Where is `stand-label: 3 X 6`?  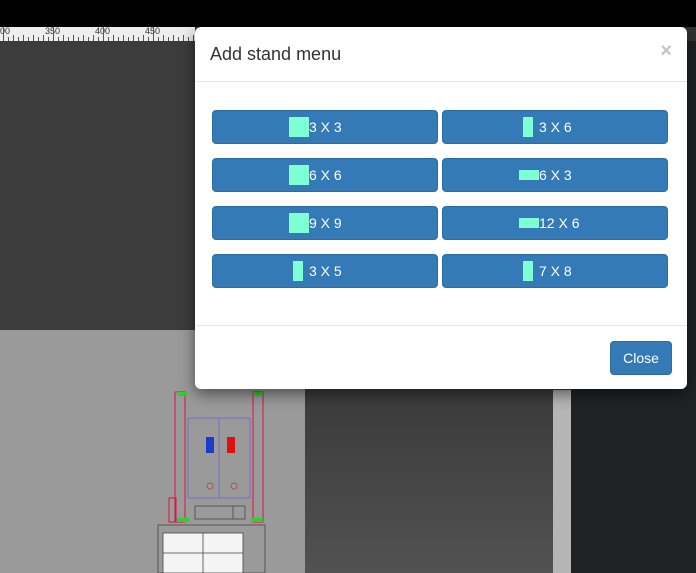
stand-label: 3 X 6 is located at coordinates (555, 127).